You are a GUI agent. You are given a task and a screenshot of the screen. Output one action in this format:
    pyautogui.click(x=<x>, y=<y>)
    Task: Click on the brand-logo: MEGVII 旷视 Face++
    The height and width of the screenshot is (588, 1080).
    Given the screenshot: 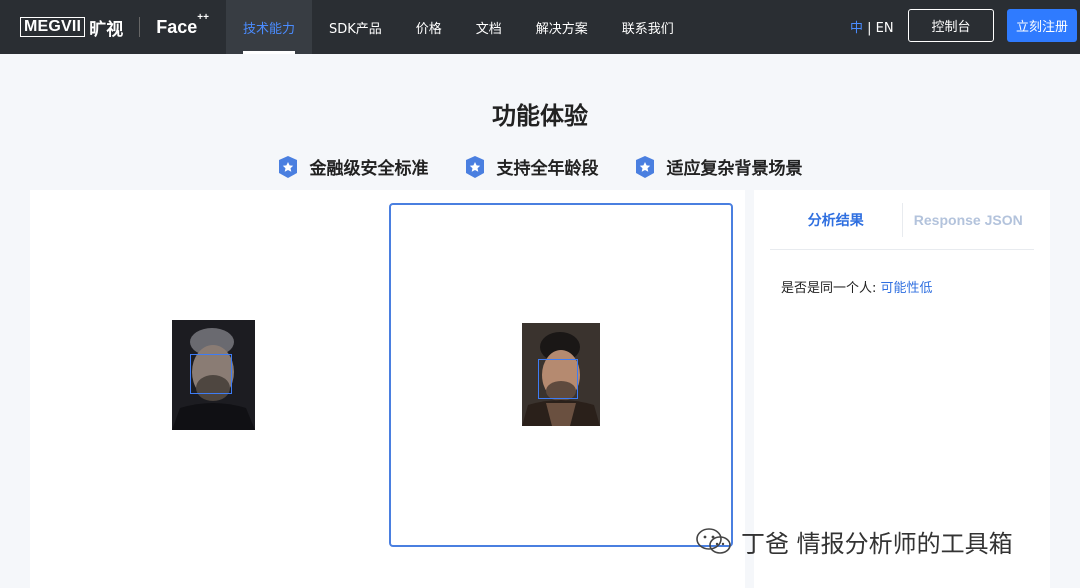 What is the action you would take?
    pyautogui.click(x=104, y=27)
    